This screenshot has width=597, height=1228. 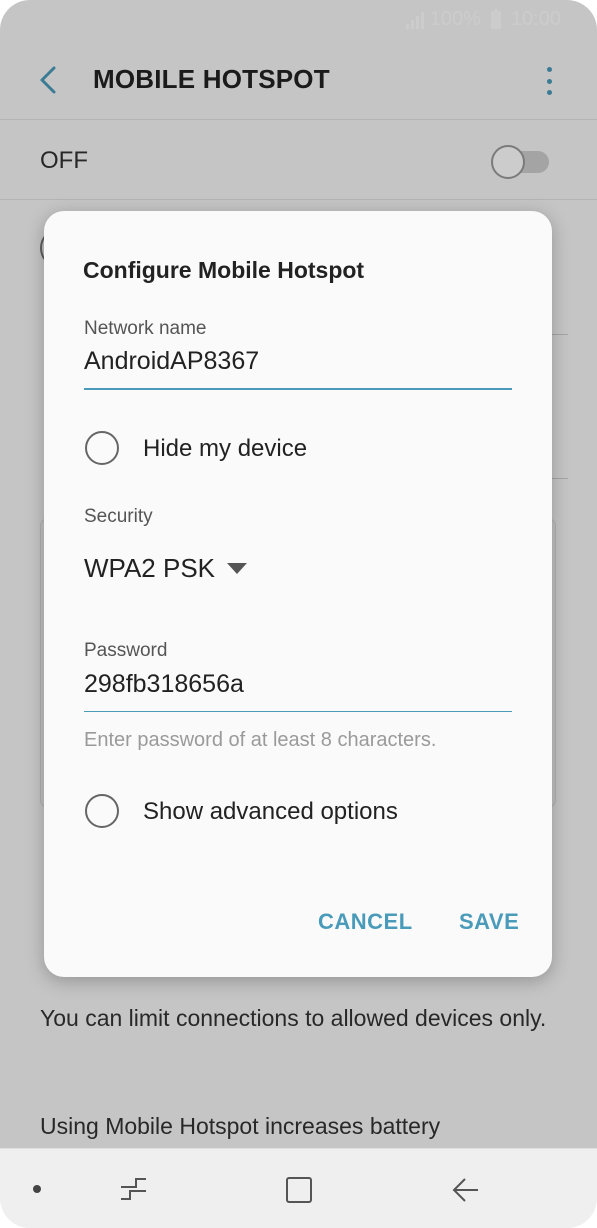 I want to click on caret-down-icon, so click(x=237, y=568).